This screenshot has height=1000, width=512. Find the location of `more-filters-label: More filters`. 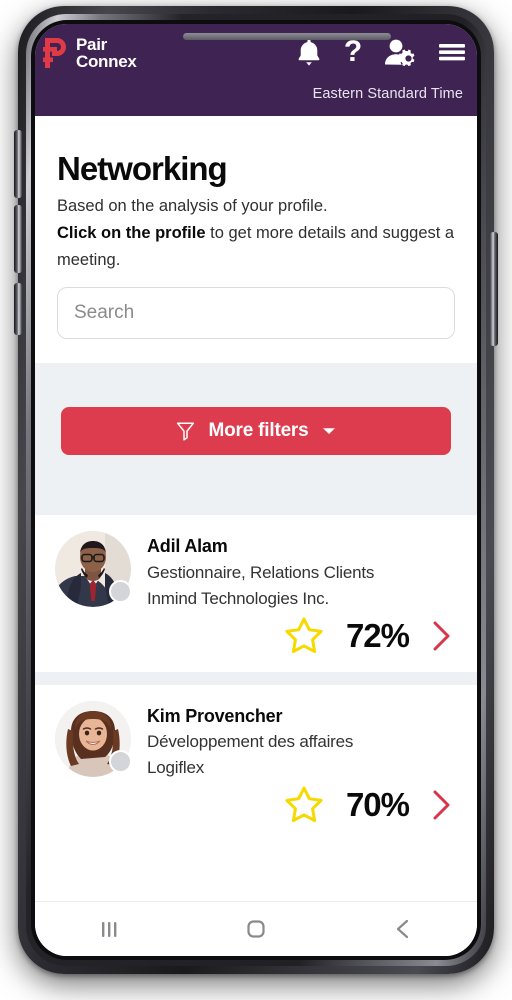

more-filters-label: More filters is located at coordinates (258, 431).